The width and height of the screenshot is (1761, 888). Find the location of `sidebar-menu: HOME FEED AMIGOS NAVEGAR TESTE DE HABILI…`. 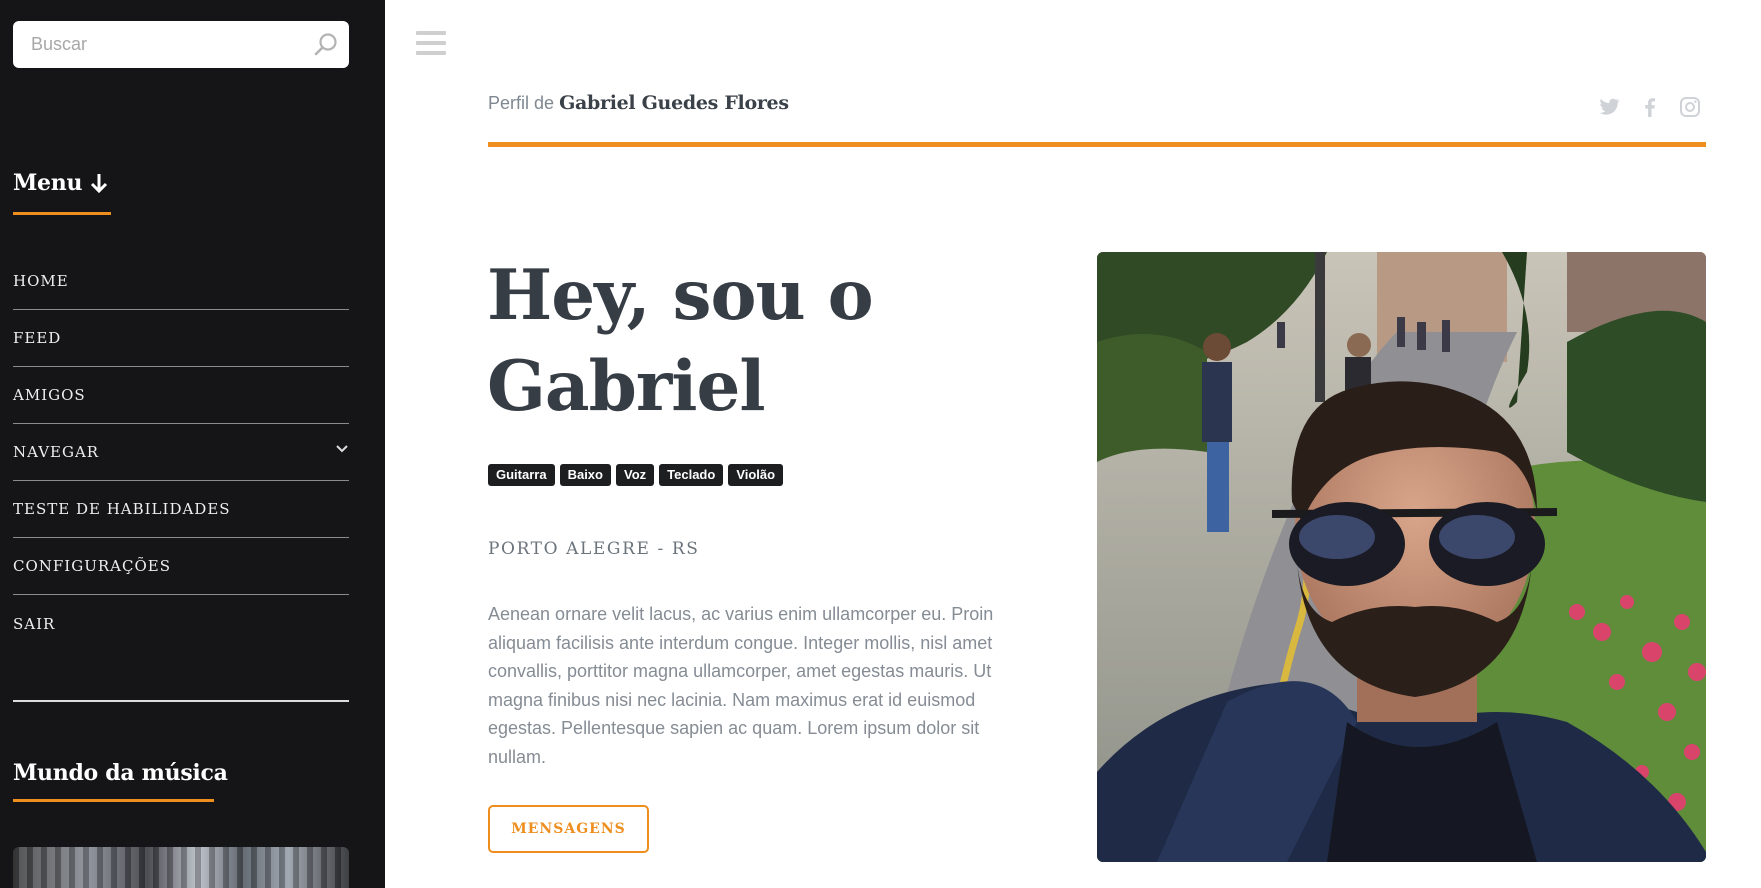

sidebar-menu: HOME FEED AMIGOS NAVEGAR TESTE DE HABILI… is located at coordinates (181, 452).